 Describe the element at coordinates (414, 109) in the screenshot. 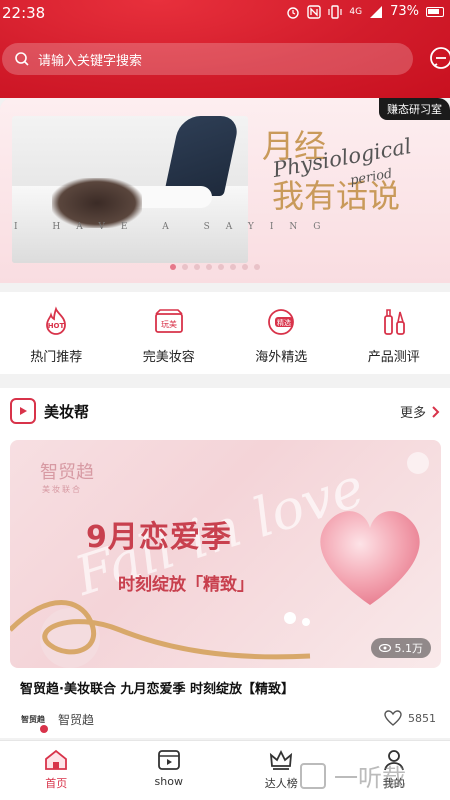

I see `banner-tag: 赚态研习室` at that location.